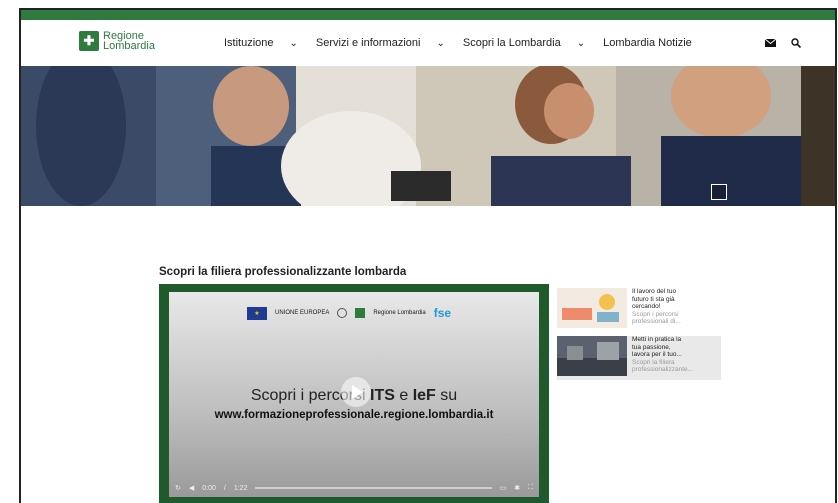  Describe the element at coordinates (349, 313) in the screenshot. I see `funding-logos: ★ UNIONE EUROPEA Regione Lombardia fse` at that location.